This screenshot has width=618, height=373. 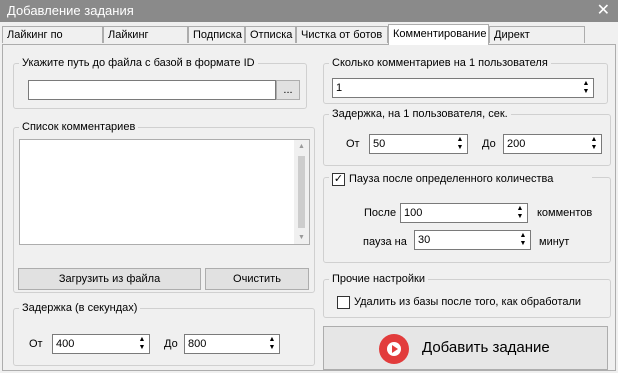 I want to click on comments-per-user-legend: Сколько комментариев на 1 пользователя, so click(x=440, y=63).